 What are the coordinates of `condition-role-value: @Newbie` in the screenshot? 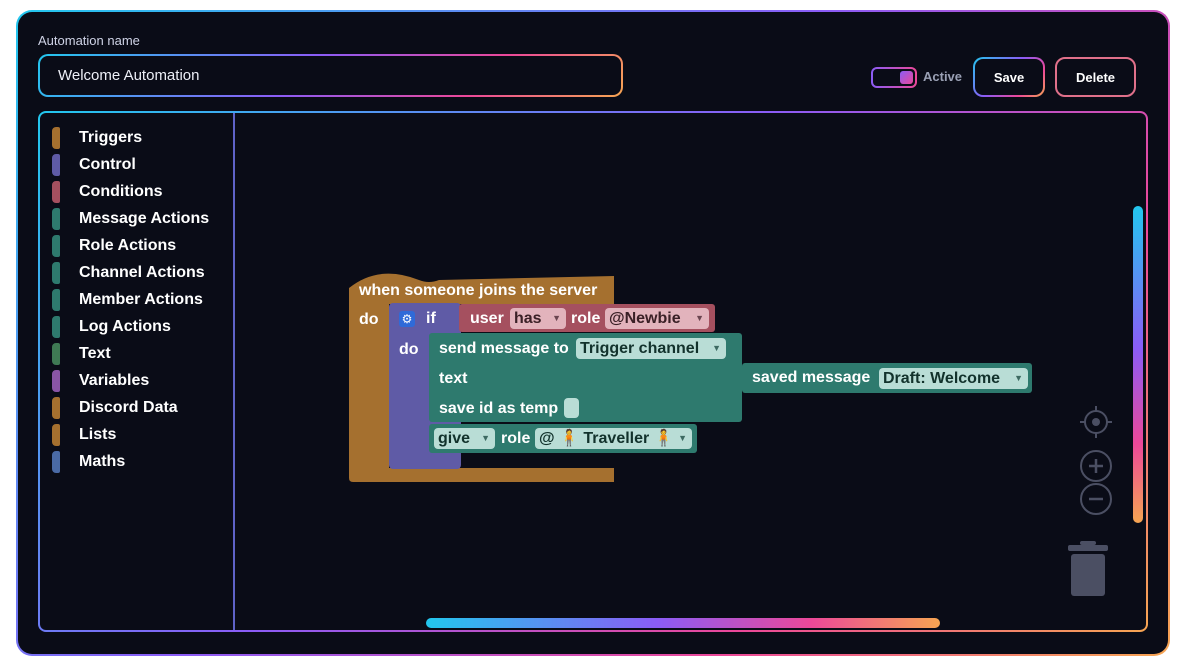 It's located at (645, 318).